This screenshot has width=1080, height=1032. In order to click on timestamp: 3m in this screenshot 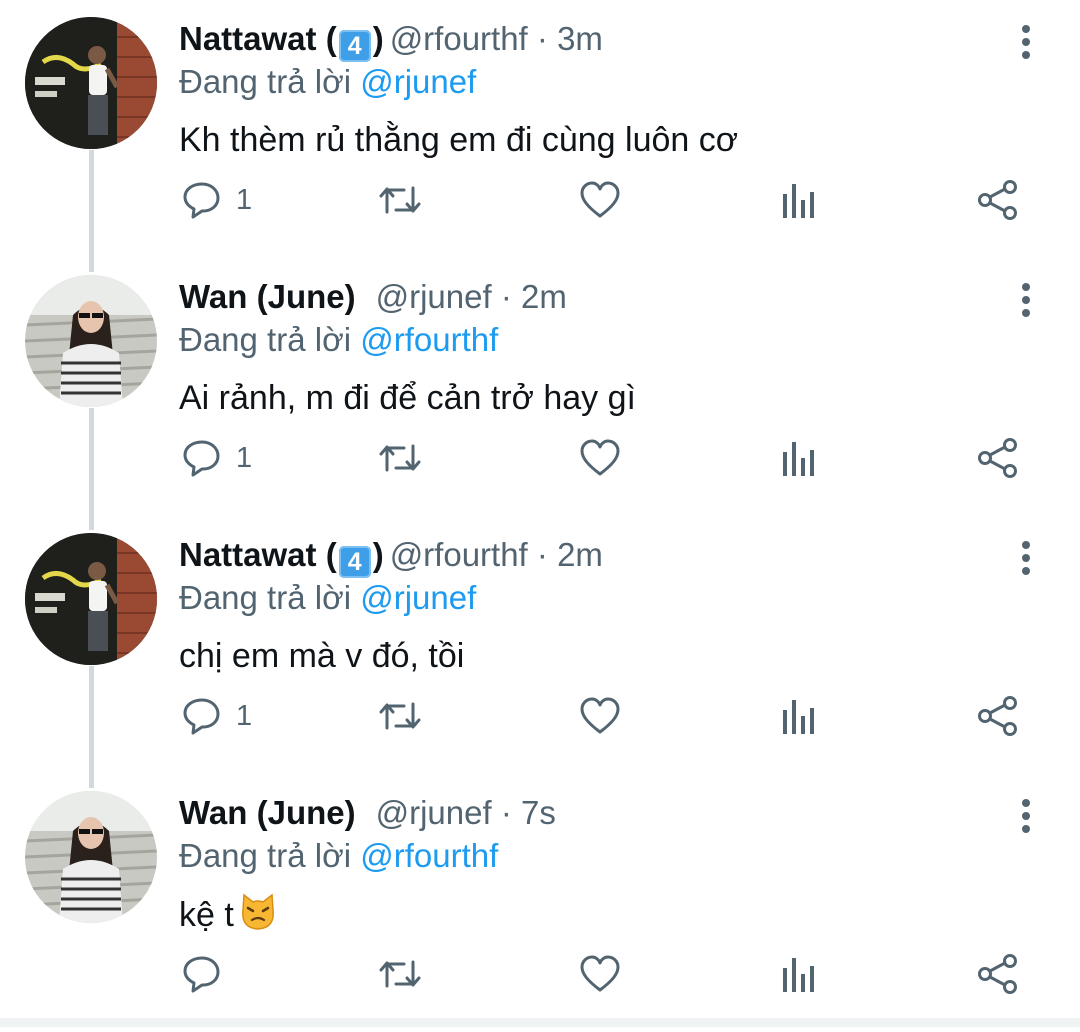, I will do `click(580, 38)`.